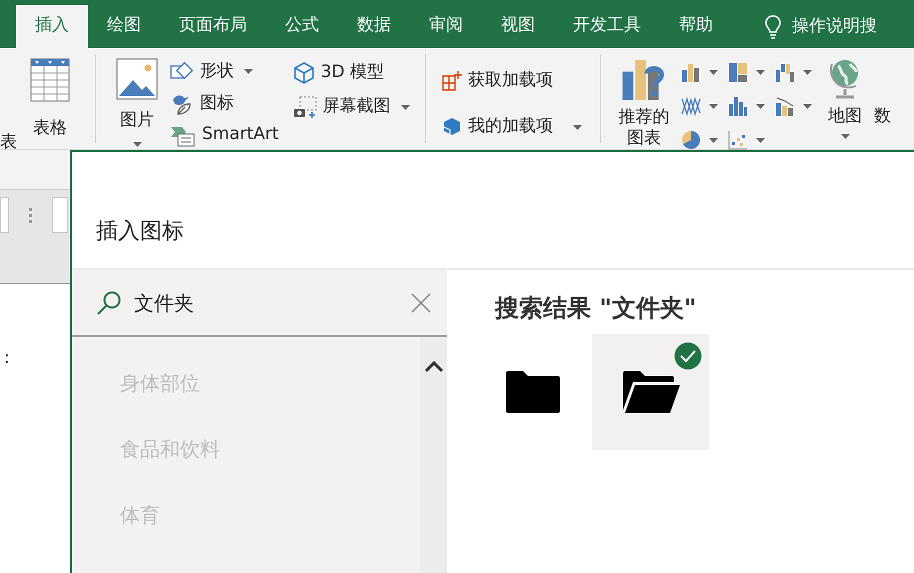  What do you see at coordinates (691, 72) in the screenshot?
I see `column-chart-icon` at bounding box center [691, 72].